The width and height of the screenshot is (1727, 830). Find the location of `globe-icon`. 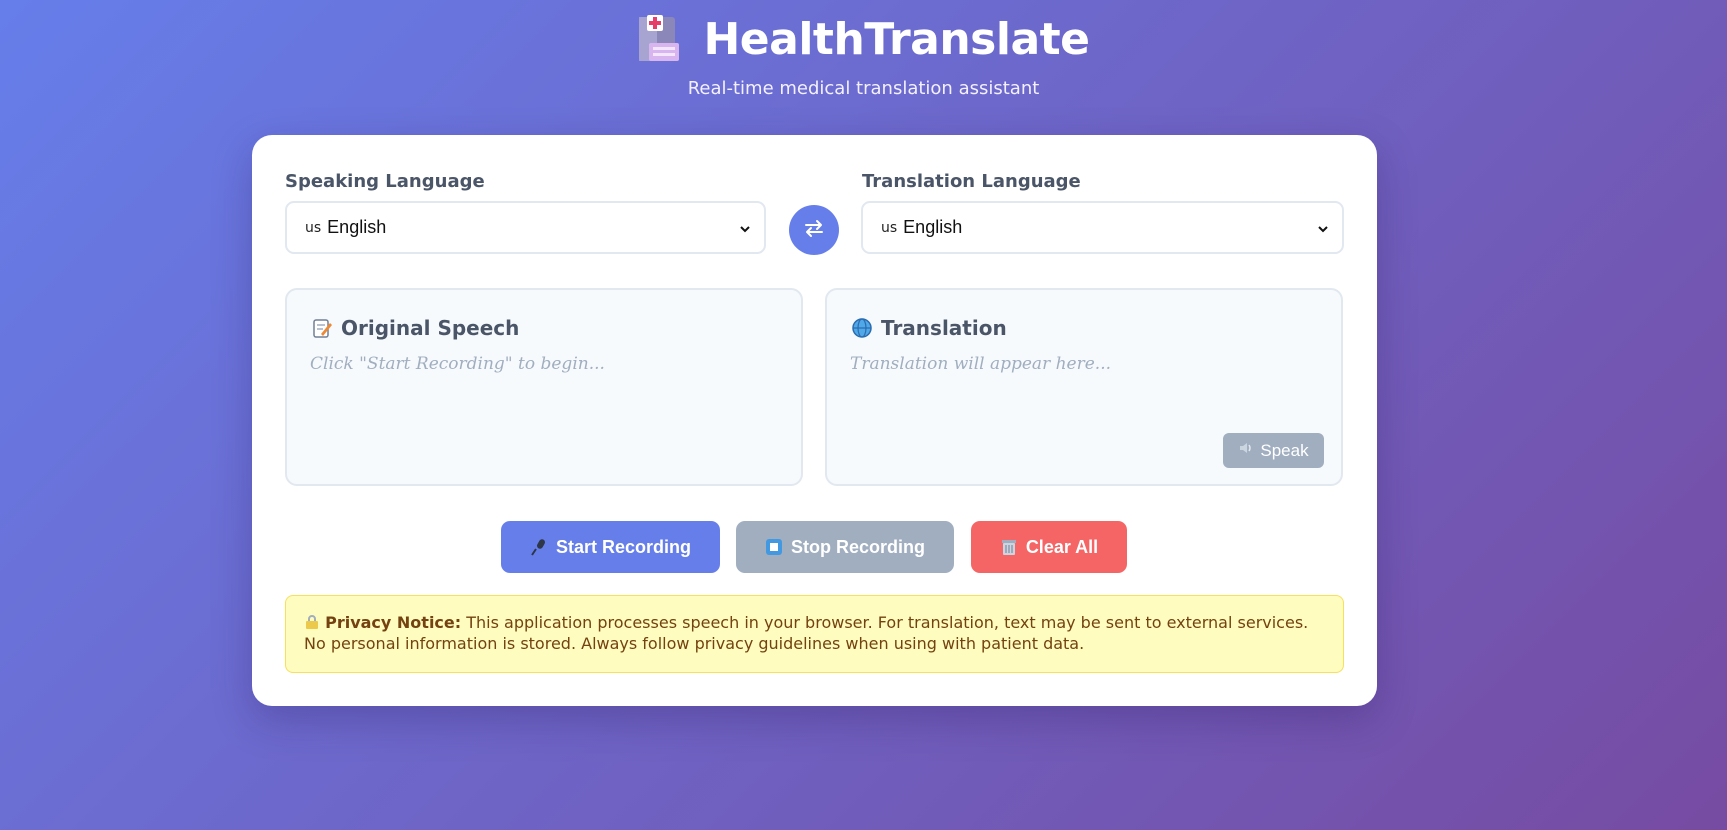

globe-icon is located at coordinates (862, 328).